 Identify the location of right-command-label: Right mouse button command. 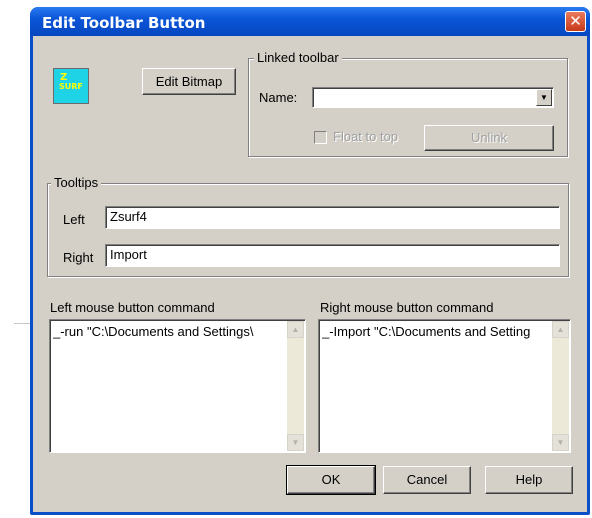
(407, 307).